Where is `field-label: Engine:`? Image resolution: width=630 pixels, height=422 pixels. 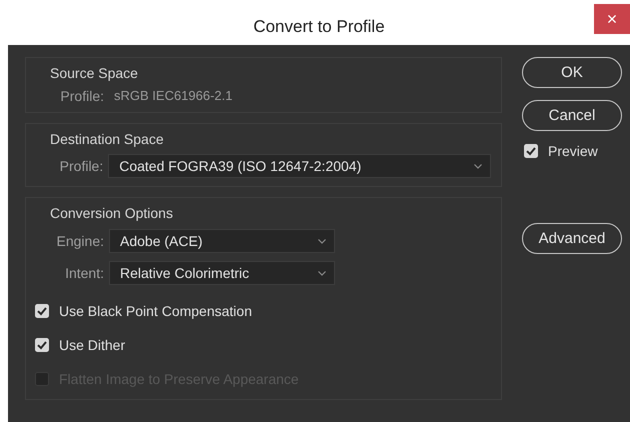
field-label: Engine: is located at coordinates (80, 241).